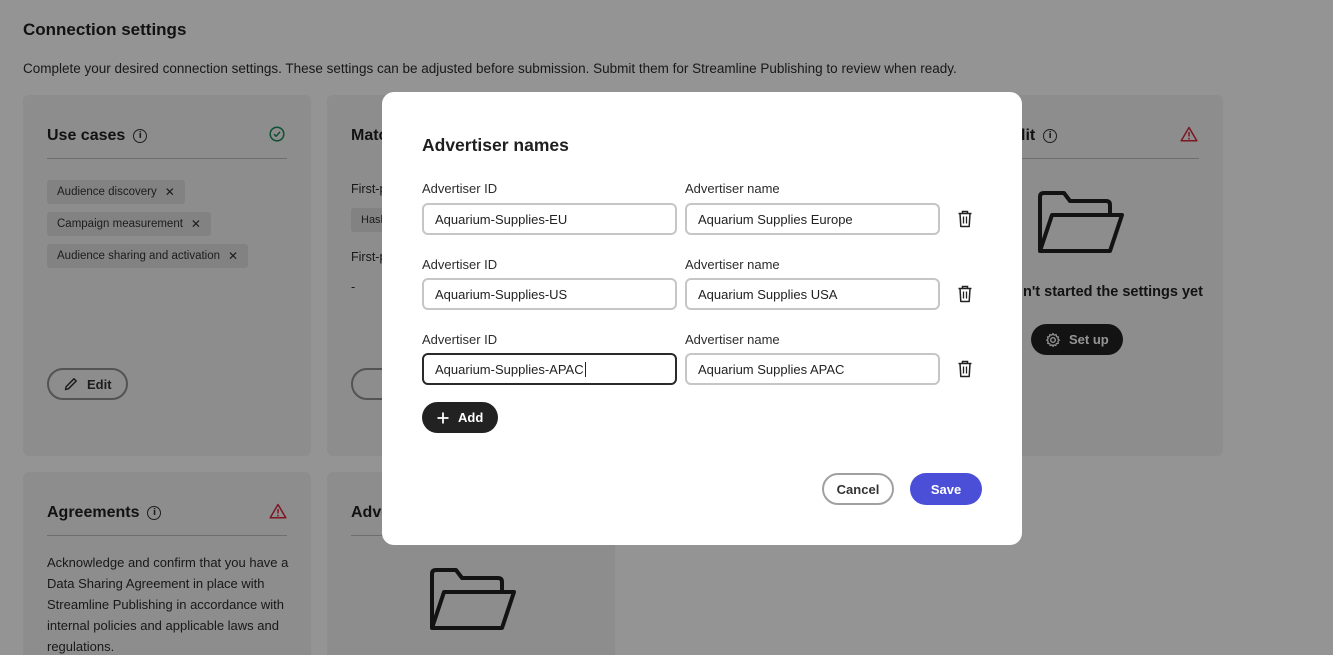 Image resolution: width=1333 pixels, height=655 pixels. What do you see at coordinates (858, 489) in the screenshot?
I see `cancel-button: Cancel` at bounding box center [858, 489].